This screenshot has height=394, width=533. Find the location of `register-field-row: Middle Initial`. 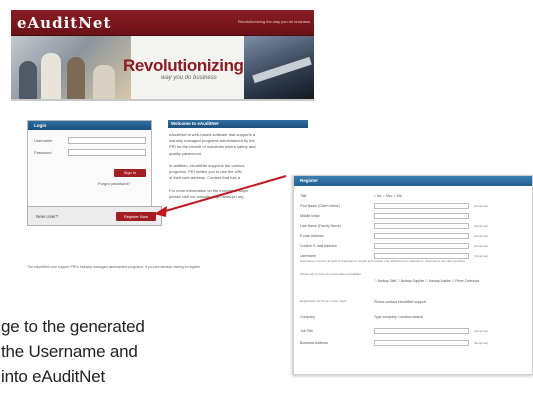

register-field-row: Middle Initial is located at coordinates (416, 217).